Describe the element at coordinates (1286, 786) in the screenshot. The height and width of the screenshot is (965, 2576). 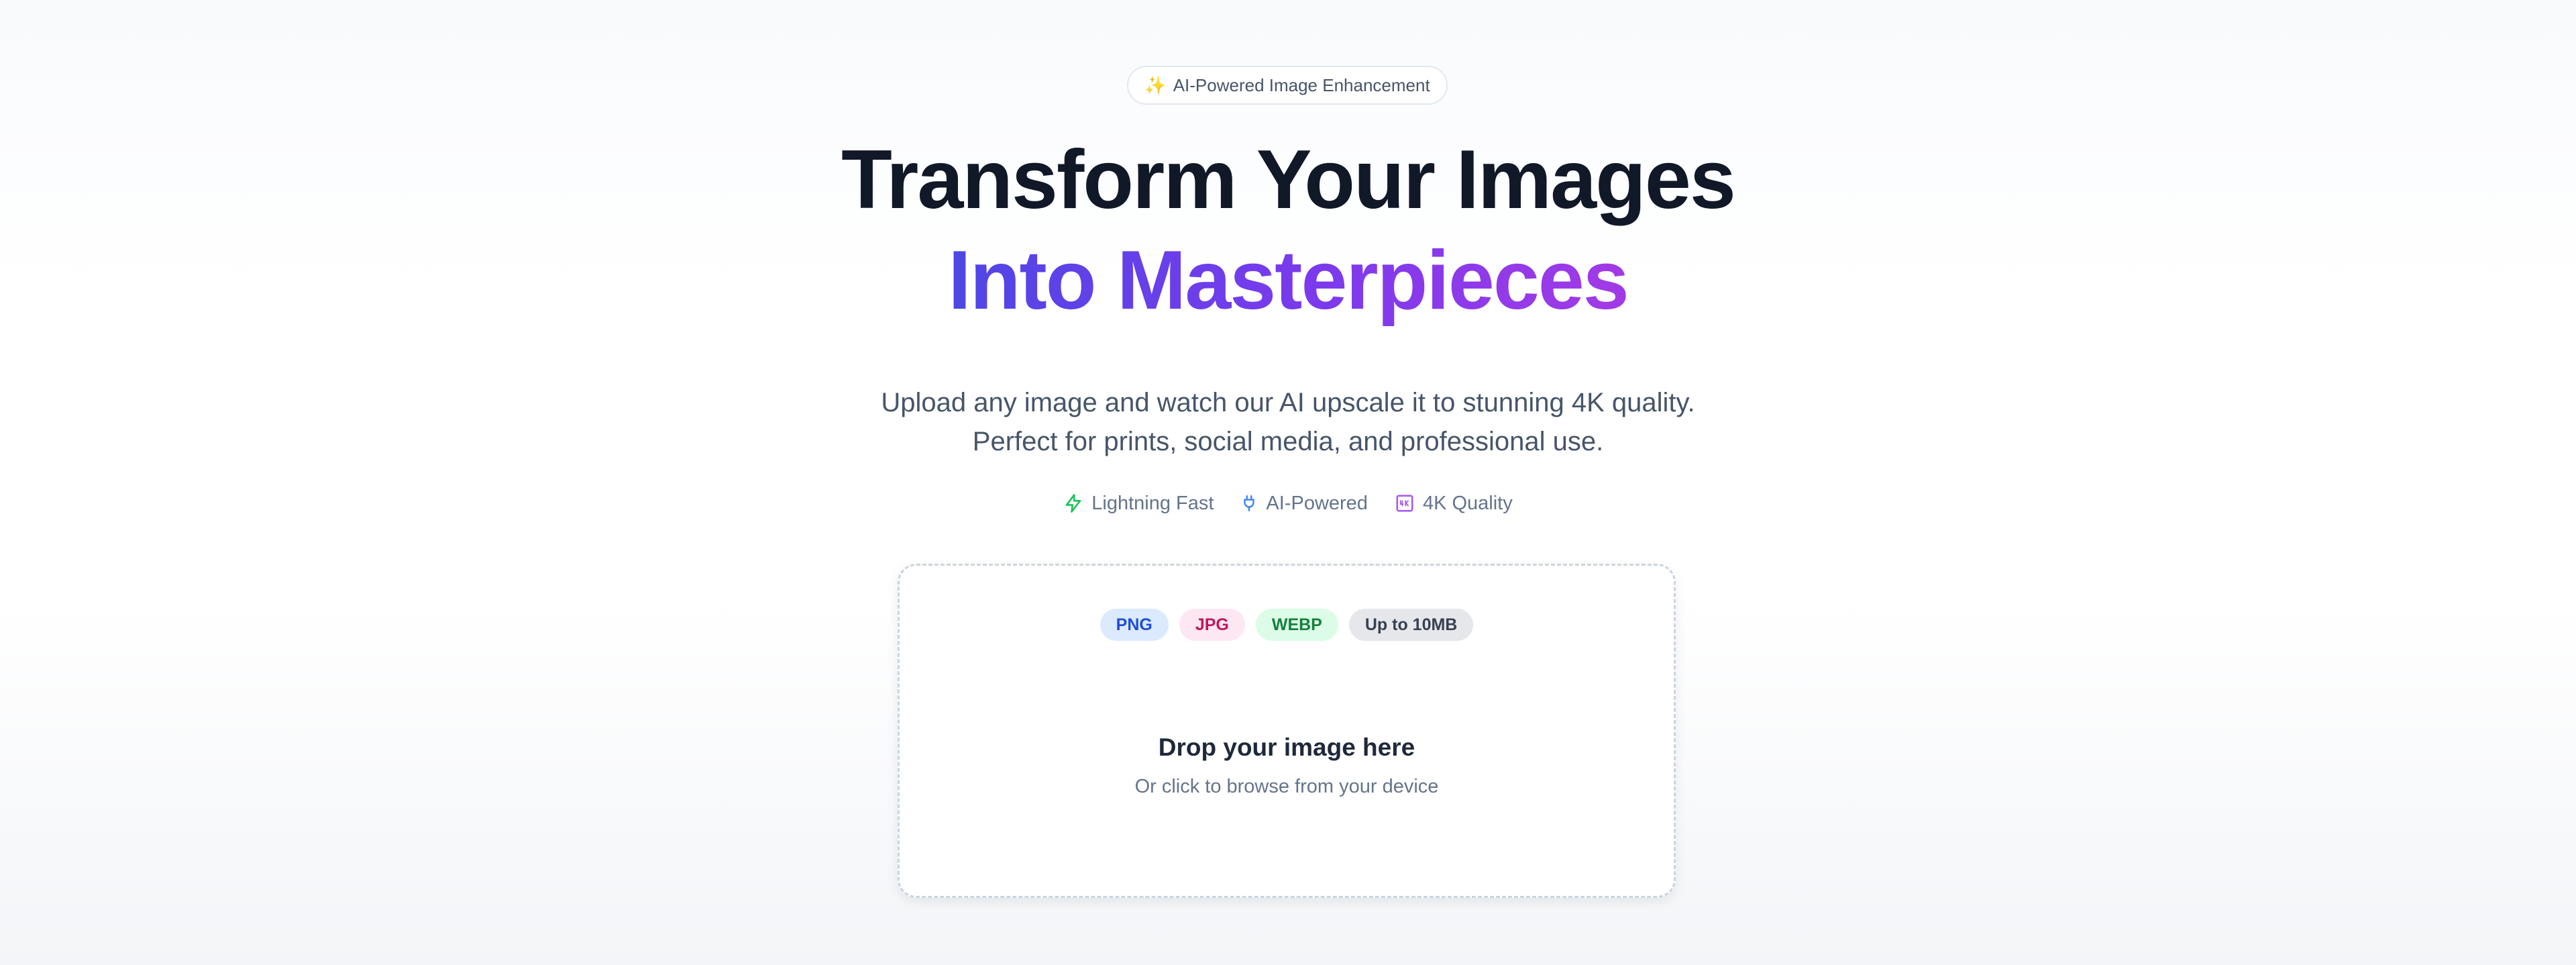
I see `dropzone-subtitle: Or click to browse from your device` at that location.